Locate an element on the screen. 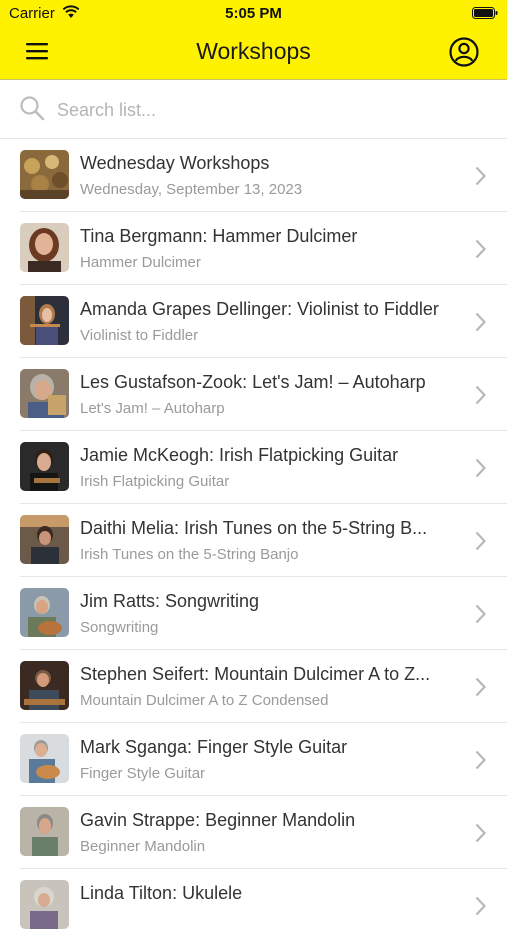 The width and height of the screenshot is (507, 942). workshop-subtitle: Finger Style Guitar is located at coordinates (143, 773).